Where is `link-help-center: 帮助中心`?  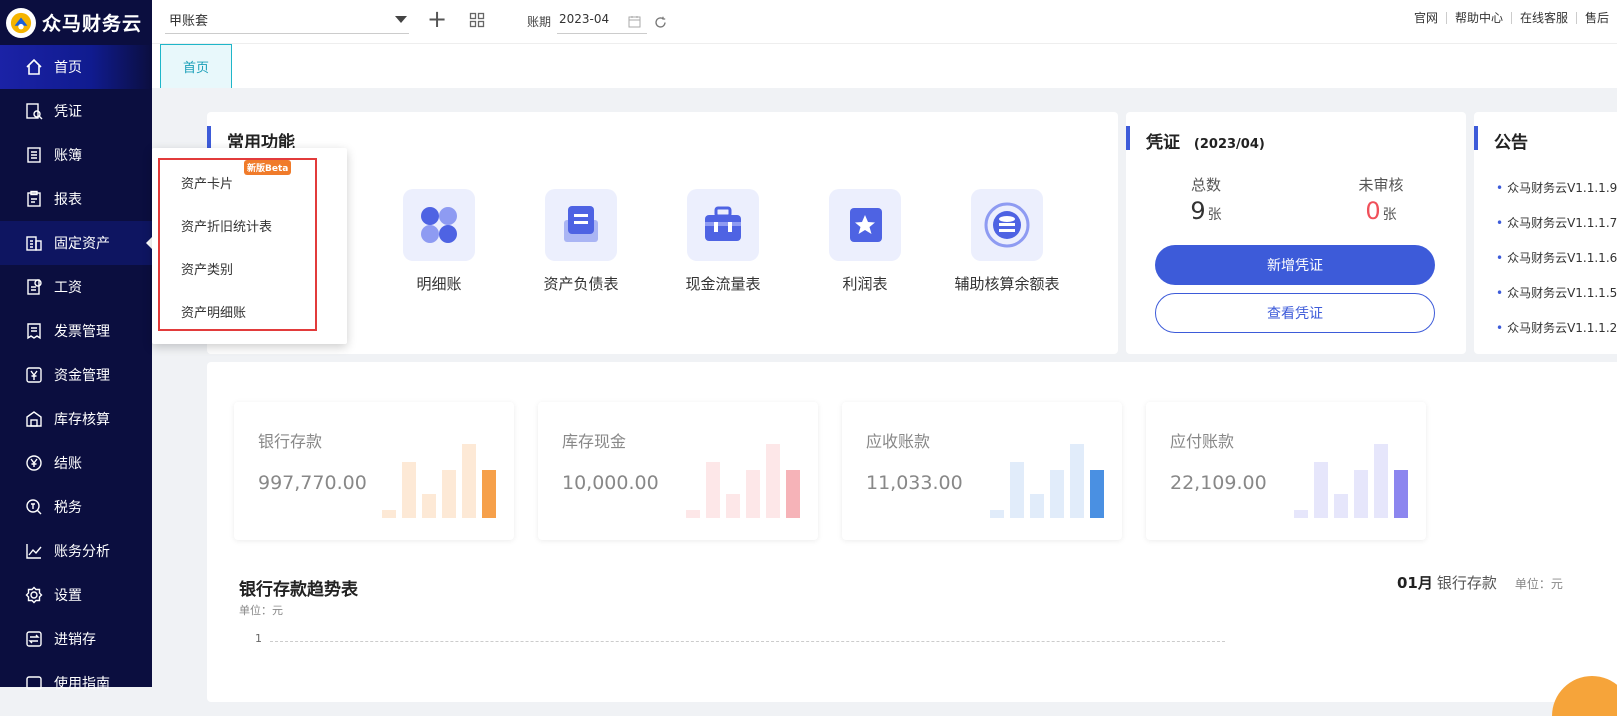 link-help-center: 帮助中心 is located at coordinates (1478, 18).